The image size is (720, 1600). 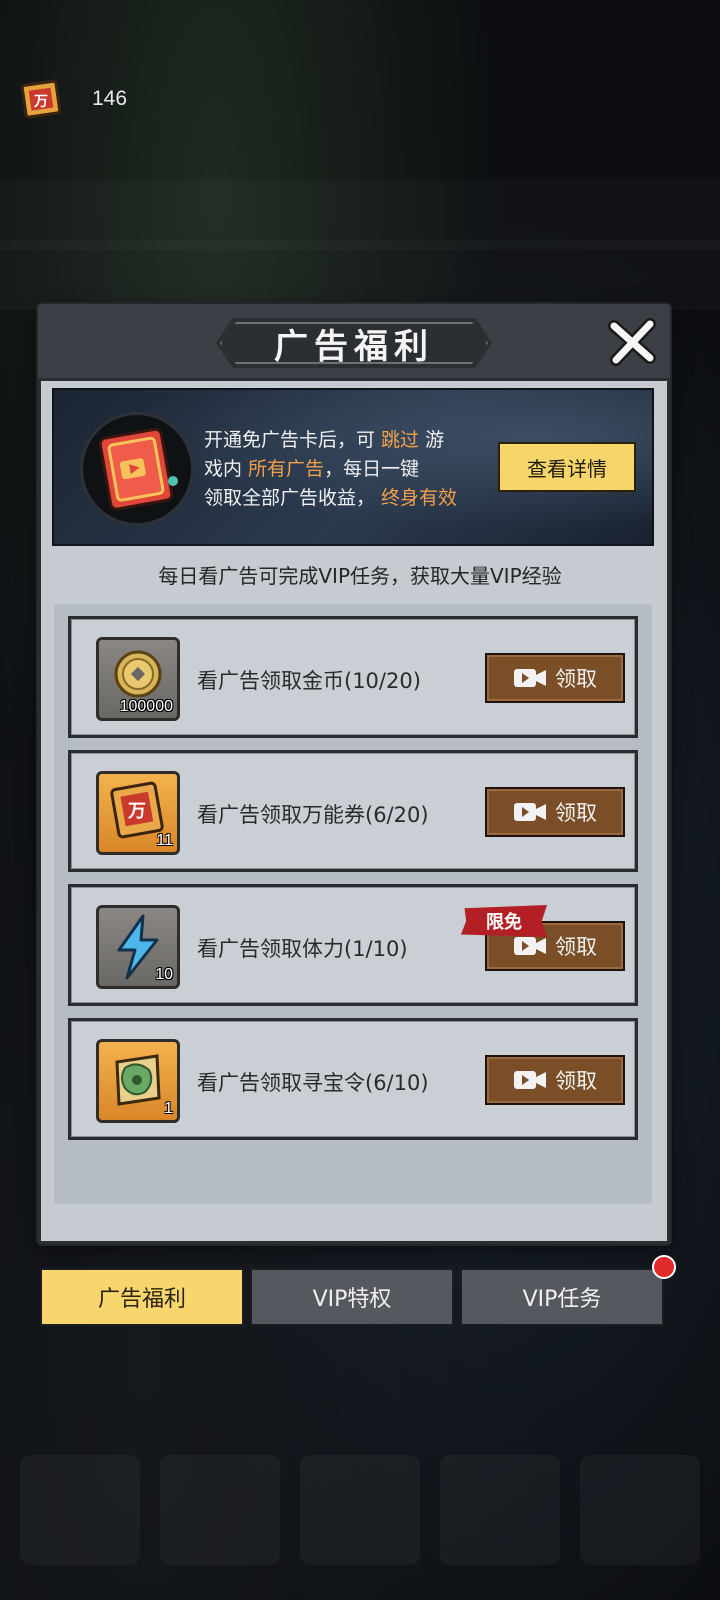 I want to click on vip-hint-text: 每日看广告可完成VIP任务，获取大量VIP经验, so click(x=360, y=576).